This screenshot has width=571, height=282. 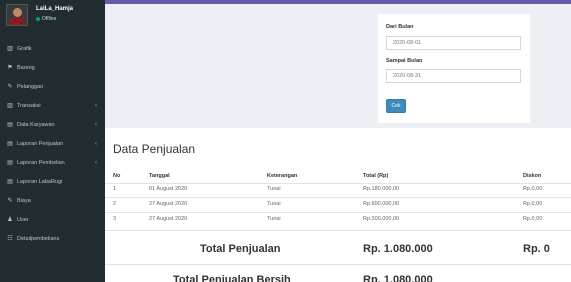 What do you see at coordinates (396, 106) in the screenshot?
I see `check-button: Cek` at bounding box center [396, 106].